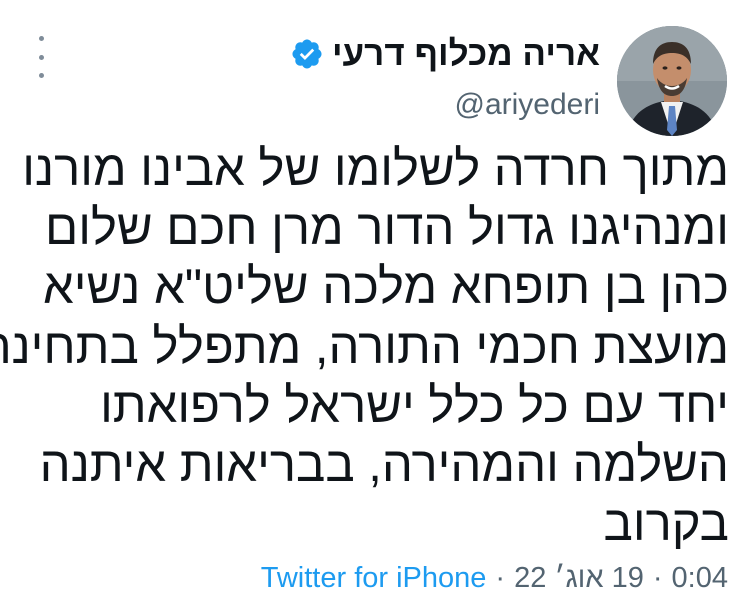  What do you see at coordinates (494, 578) in the screenshot?
I see `tweet-meta: Twitter for iPhone · 19 אוג׳ 22 · 0:04` at bounding box center [494, 578].